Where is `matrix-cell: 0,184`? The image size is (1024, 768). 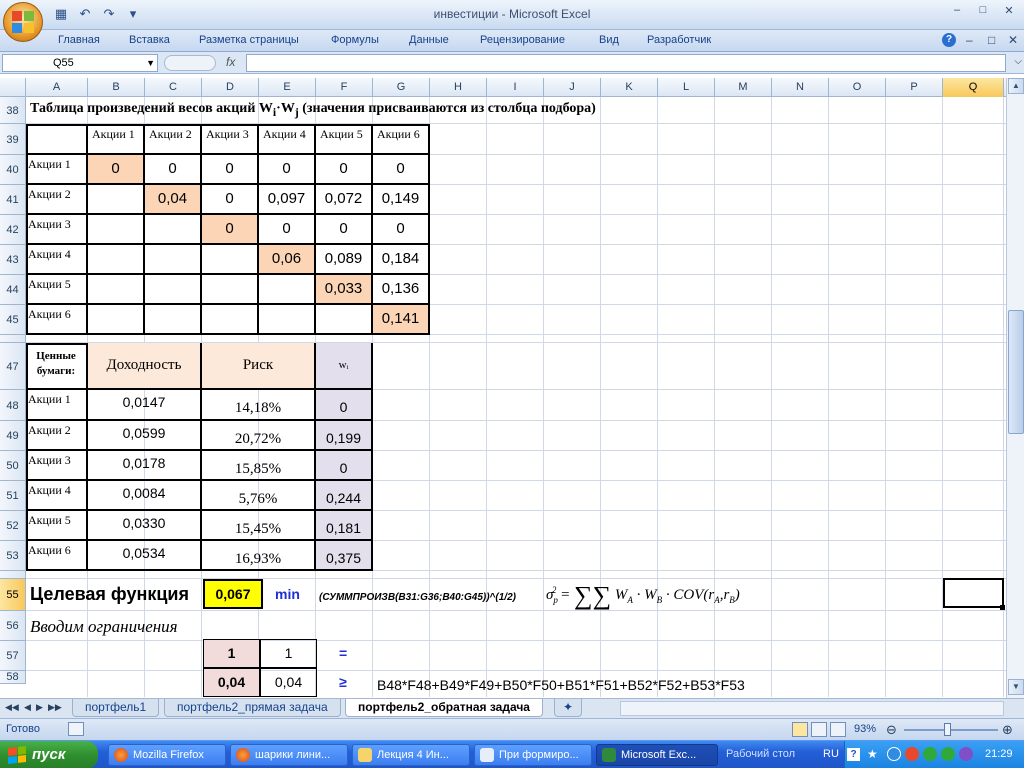
matrix-cell: 0,184 is located at coordinates (401, 260).